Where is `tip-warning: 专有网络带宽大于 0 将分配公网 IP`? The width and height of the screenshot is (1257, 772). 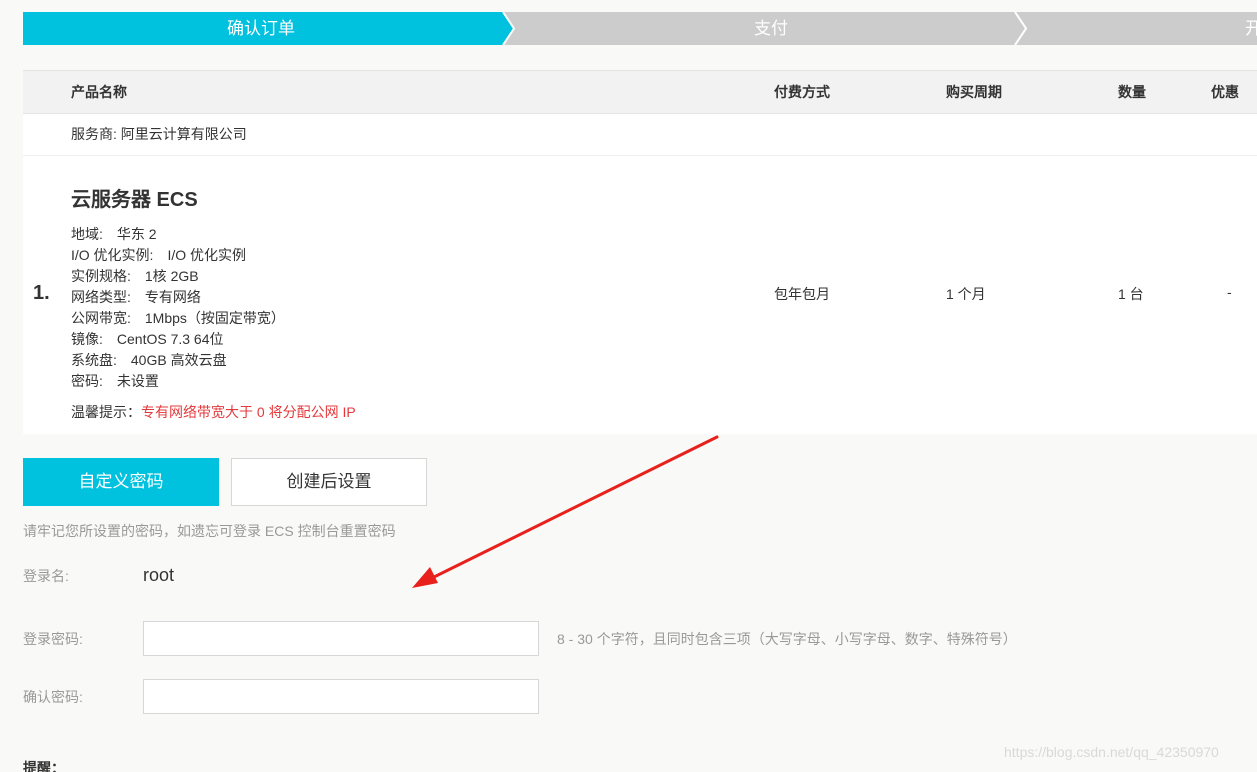 tip-warning: 专有网络带宽大于 0 将分配公网 IP is located at coordinates (248, 412).